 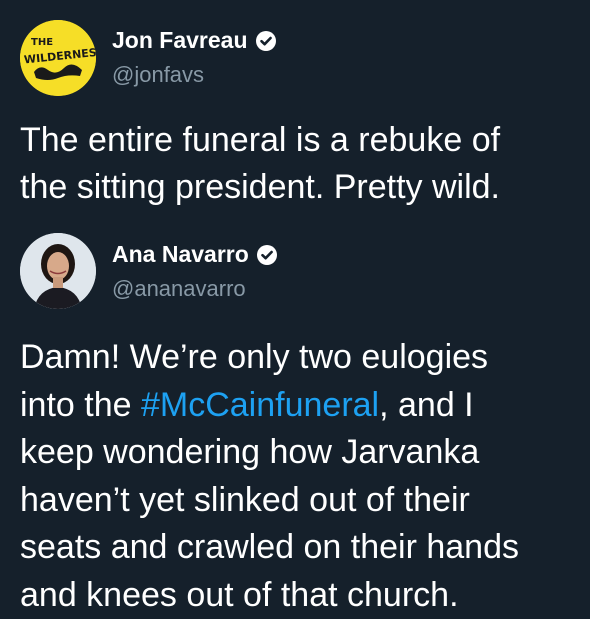 I want to click on author-handle: @jonfavs, so click(x=158, y=75).